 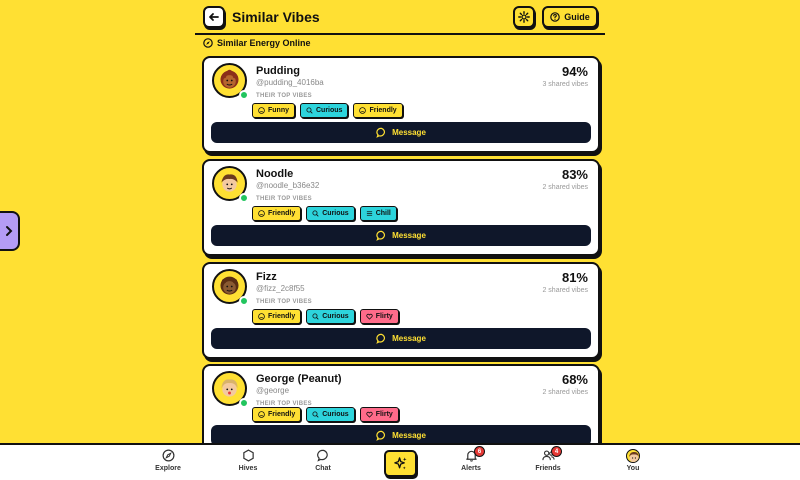 I want to click on vibe-chip: Chill, so click(x=378, y=213).